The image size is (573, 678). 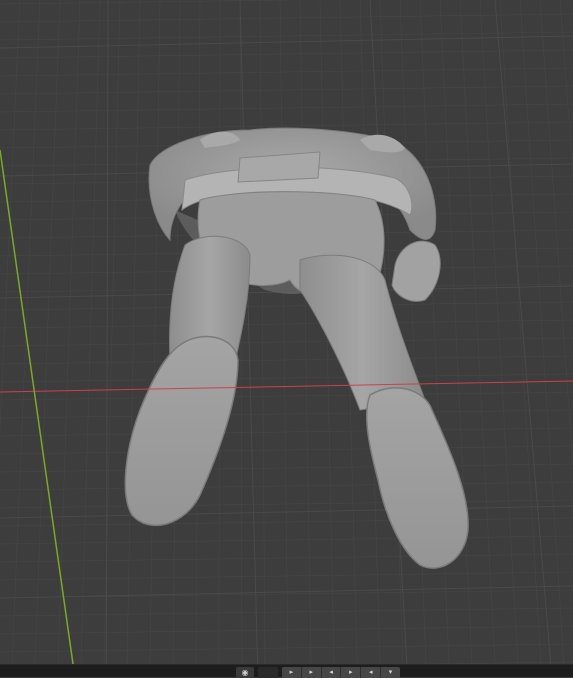 I want to click on transform-icon: ▾, so click(x=390, y=672).